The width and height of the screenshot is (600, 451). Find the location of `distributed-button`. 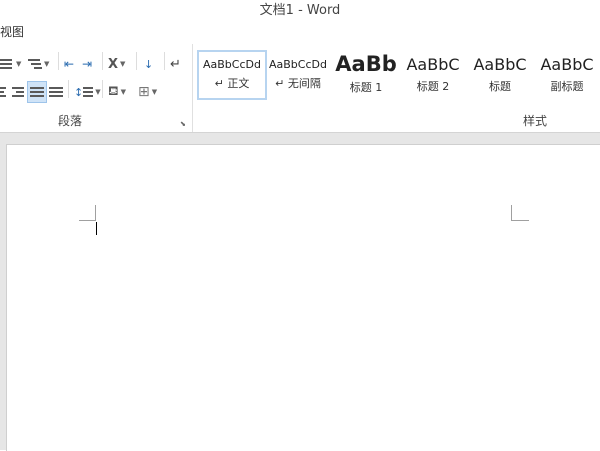

distributed-button is located at coordinates (56, 92).